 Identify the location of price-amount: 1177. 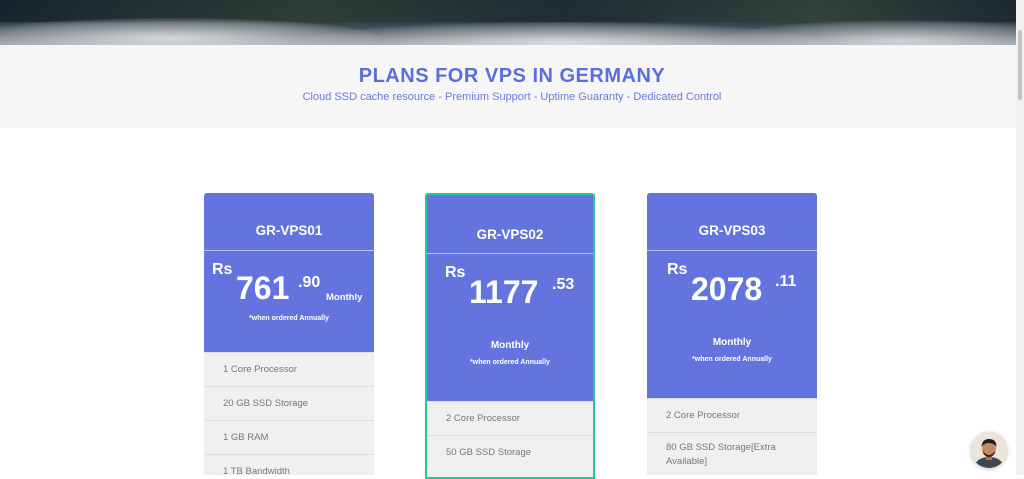
(504, 292).